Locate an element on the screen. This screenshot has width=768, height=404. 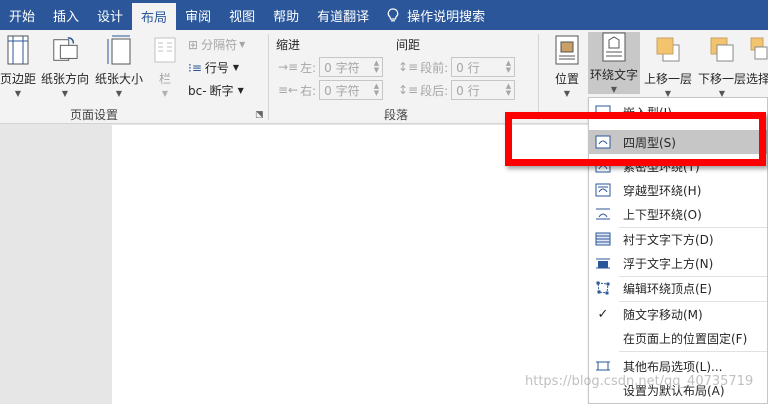
send-backward-label: 下移一层 is located at coordinates (721, 79).